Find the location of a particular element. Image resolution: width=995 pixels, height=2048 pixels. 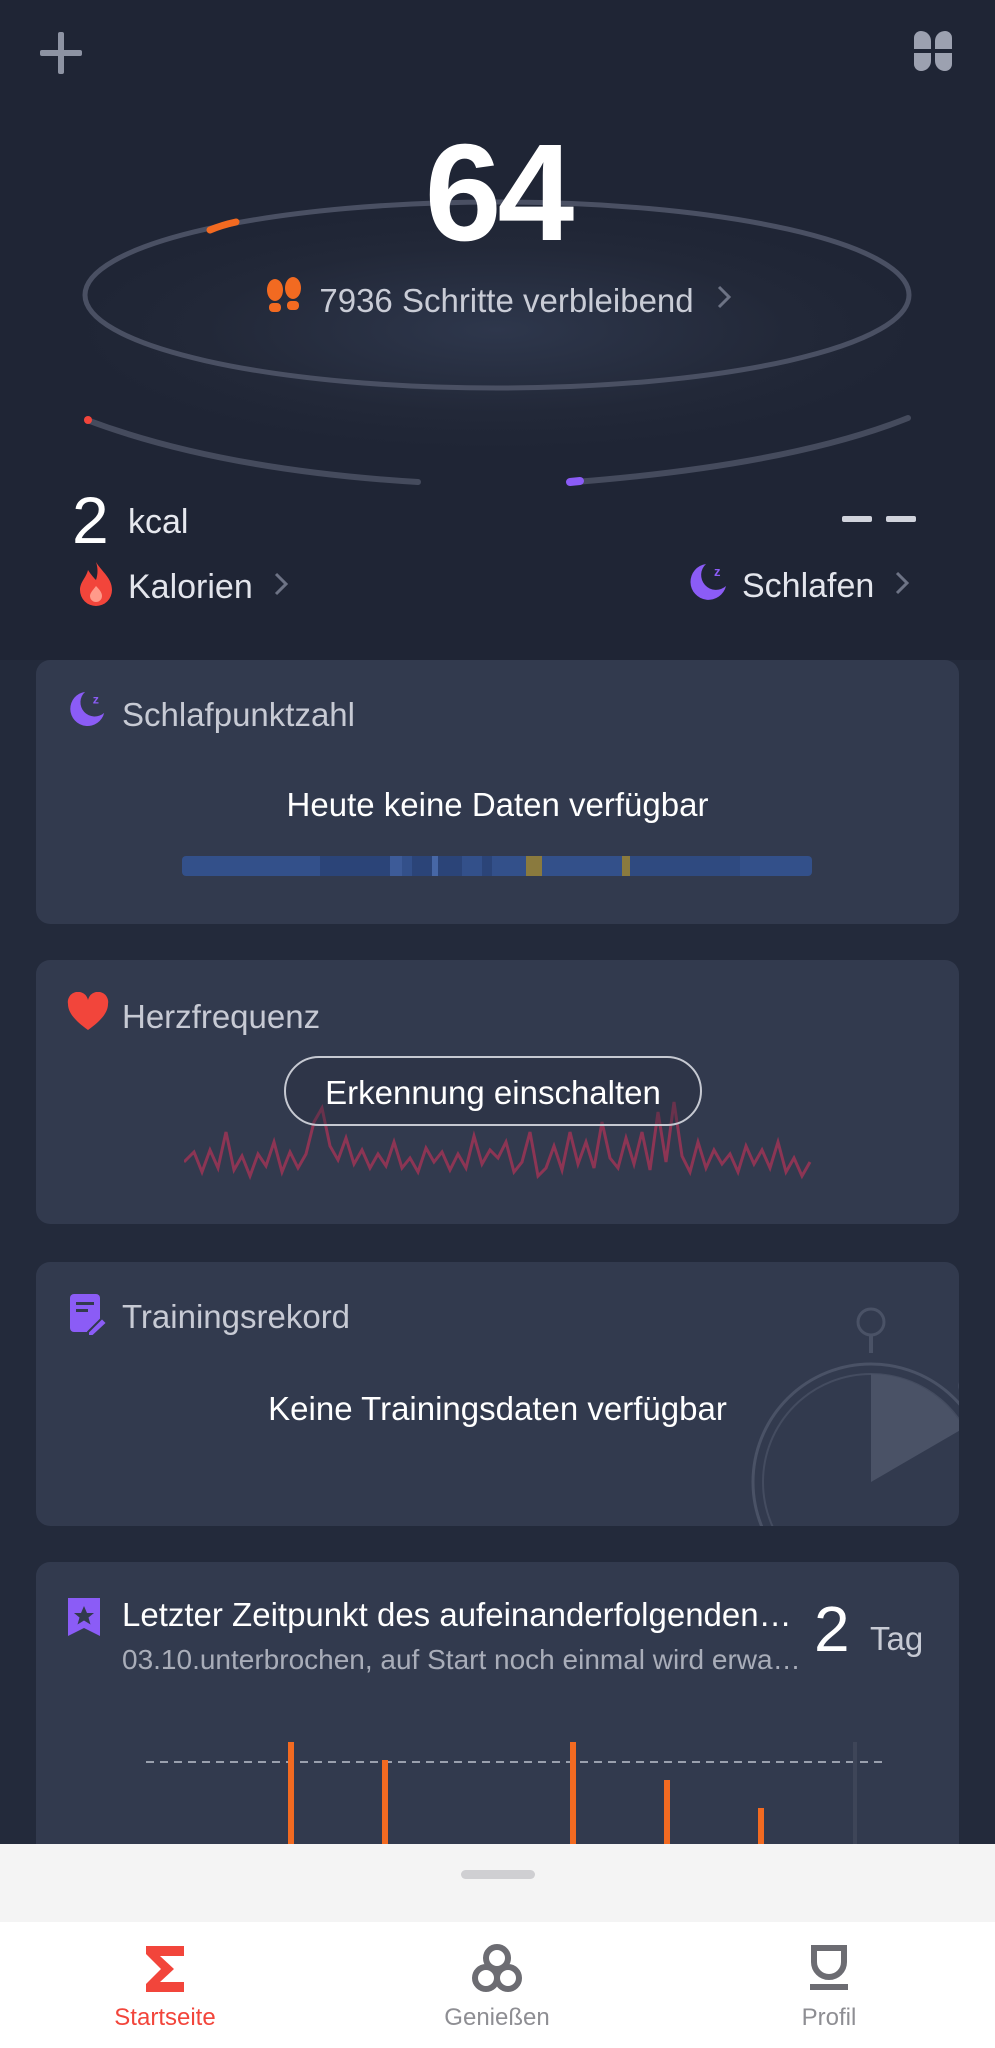

bottom-navigation: Startseite Genießen Profil is located at coordinates (497, 1985).